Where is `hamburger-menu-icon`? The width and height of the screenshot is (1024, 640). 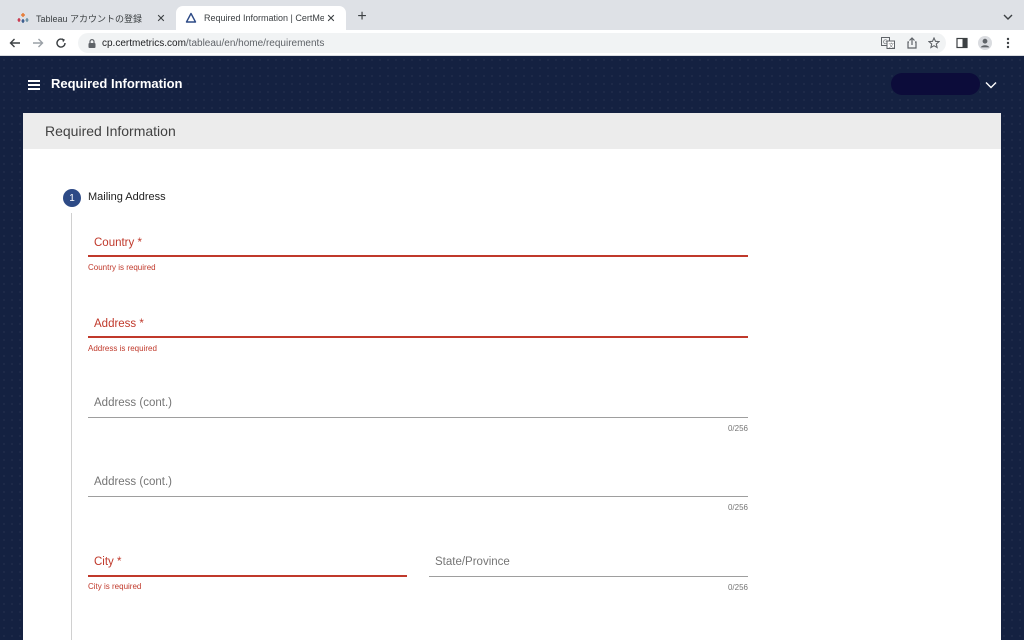
hamburger-menu-icon is located at coordinates (34, 85).